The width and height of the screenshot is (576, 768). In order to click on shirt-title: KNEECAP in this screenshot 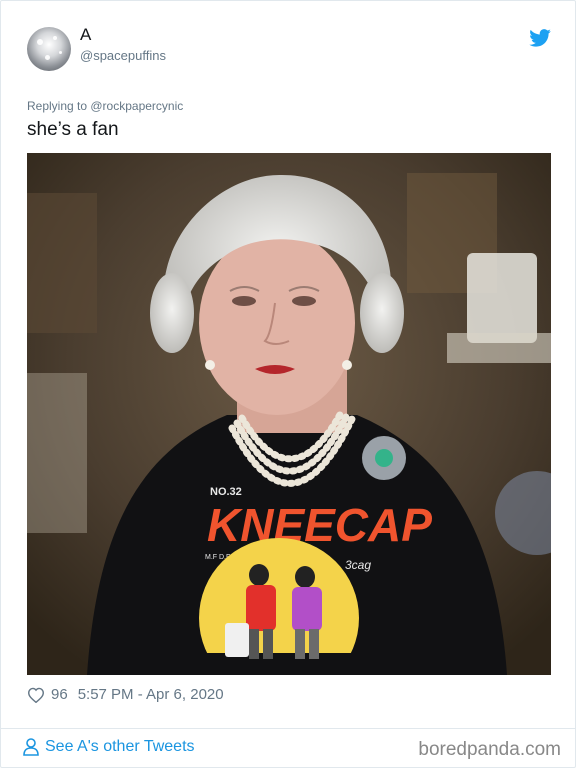, I will do `click(319, 525)`.